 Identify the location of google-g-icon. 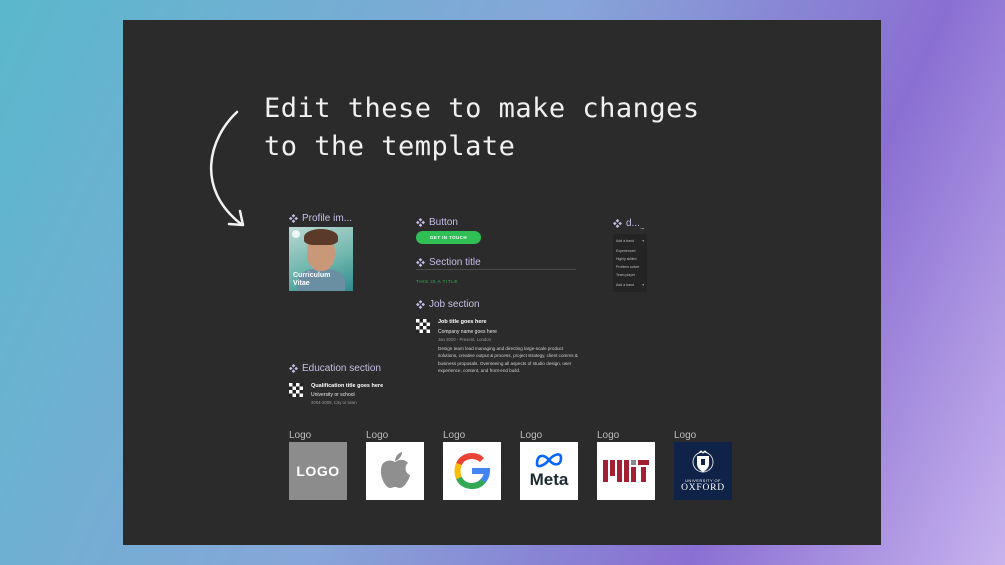
(472, 471).